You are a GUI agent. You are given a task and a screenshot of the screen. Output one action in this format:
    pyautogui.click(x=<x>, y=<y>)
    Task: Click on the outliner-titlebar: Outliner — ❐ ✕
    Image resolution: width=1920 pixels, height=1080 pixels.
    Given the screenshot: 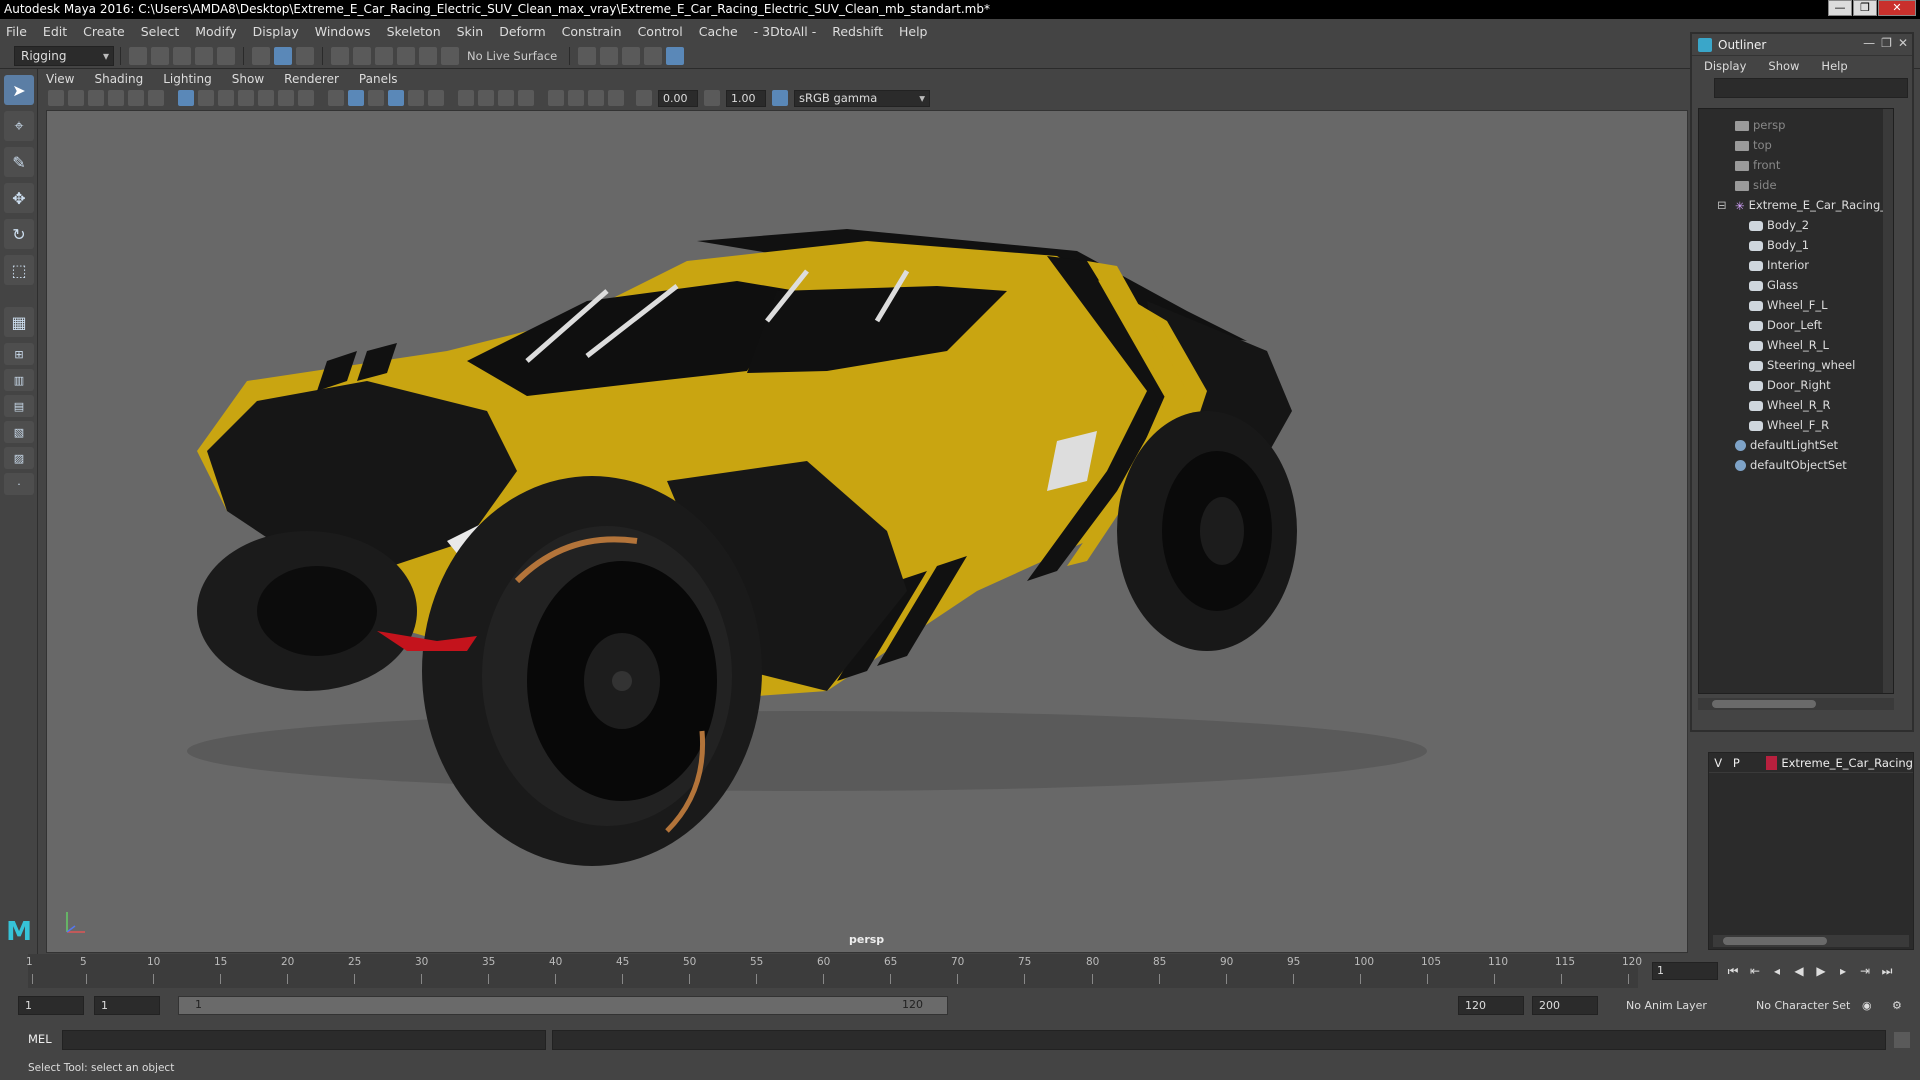 What is the action you would take?
    pyautogui.click(x=1802, y=45)
    